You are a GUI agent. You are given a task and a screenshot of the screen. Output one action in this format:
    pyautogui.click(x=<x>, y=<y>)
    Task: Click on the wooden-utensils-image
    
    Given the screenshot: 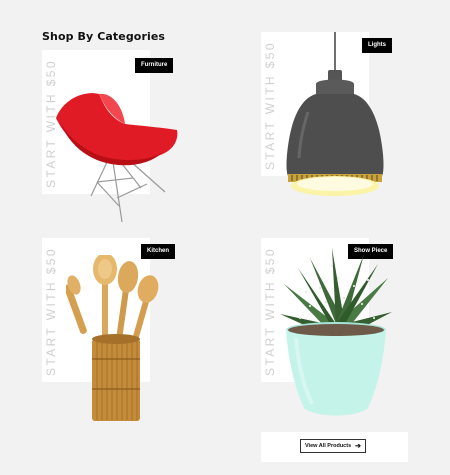 What is the action you would take?
    pyautogui.click(x=112, y=338)
    